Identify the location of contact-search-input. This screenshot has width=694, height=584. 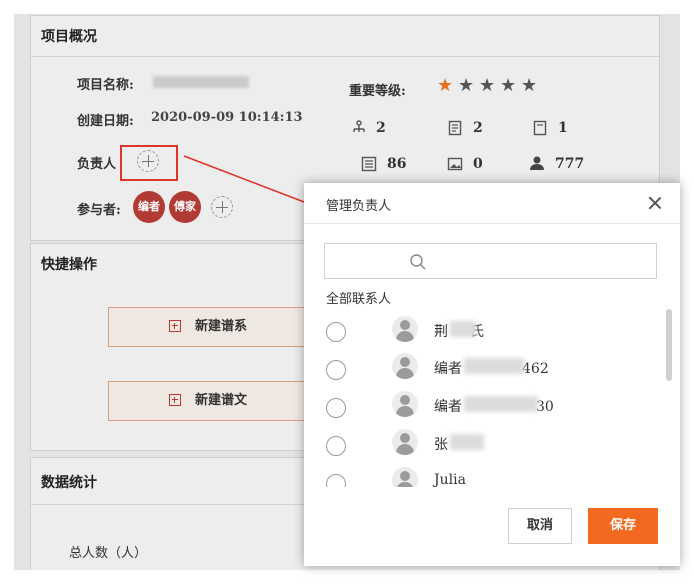
(490, 261).